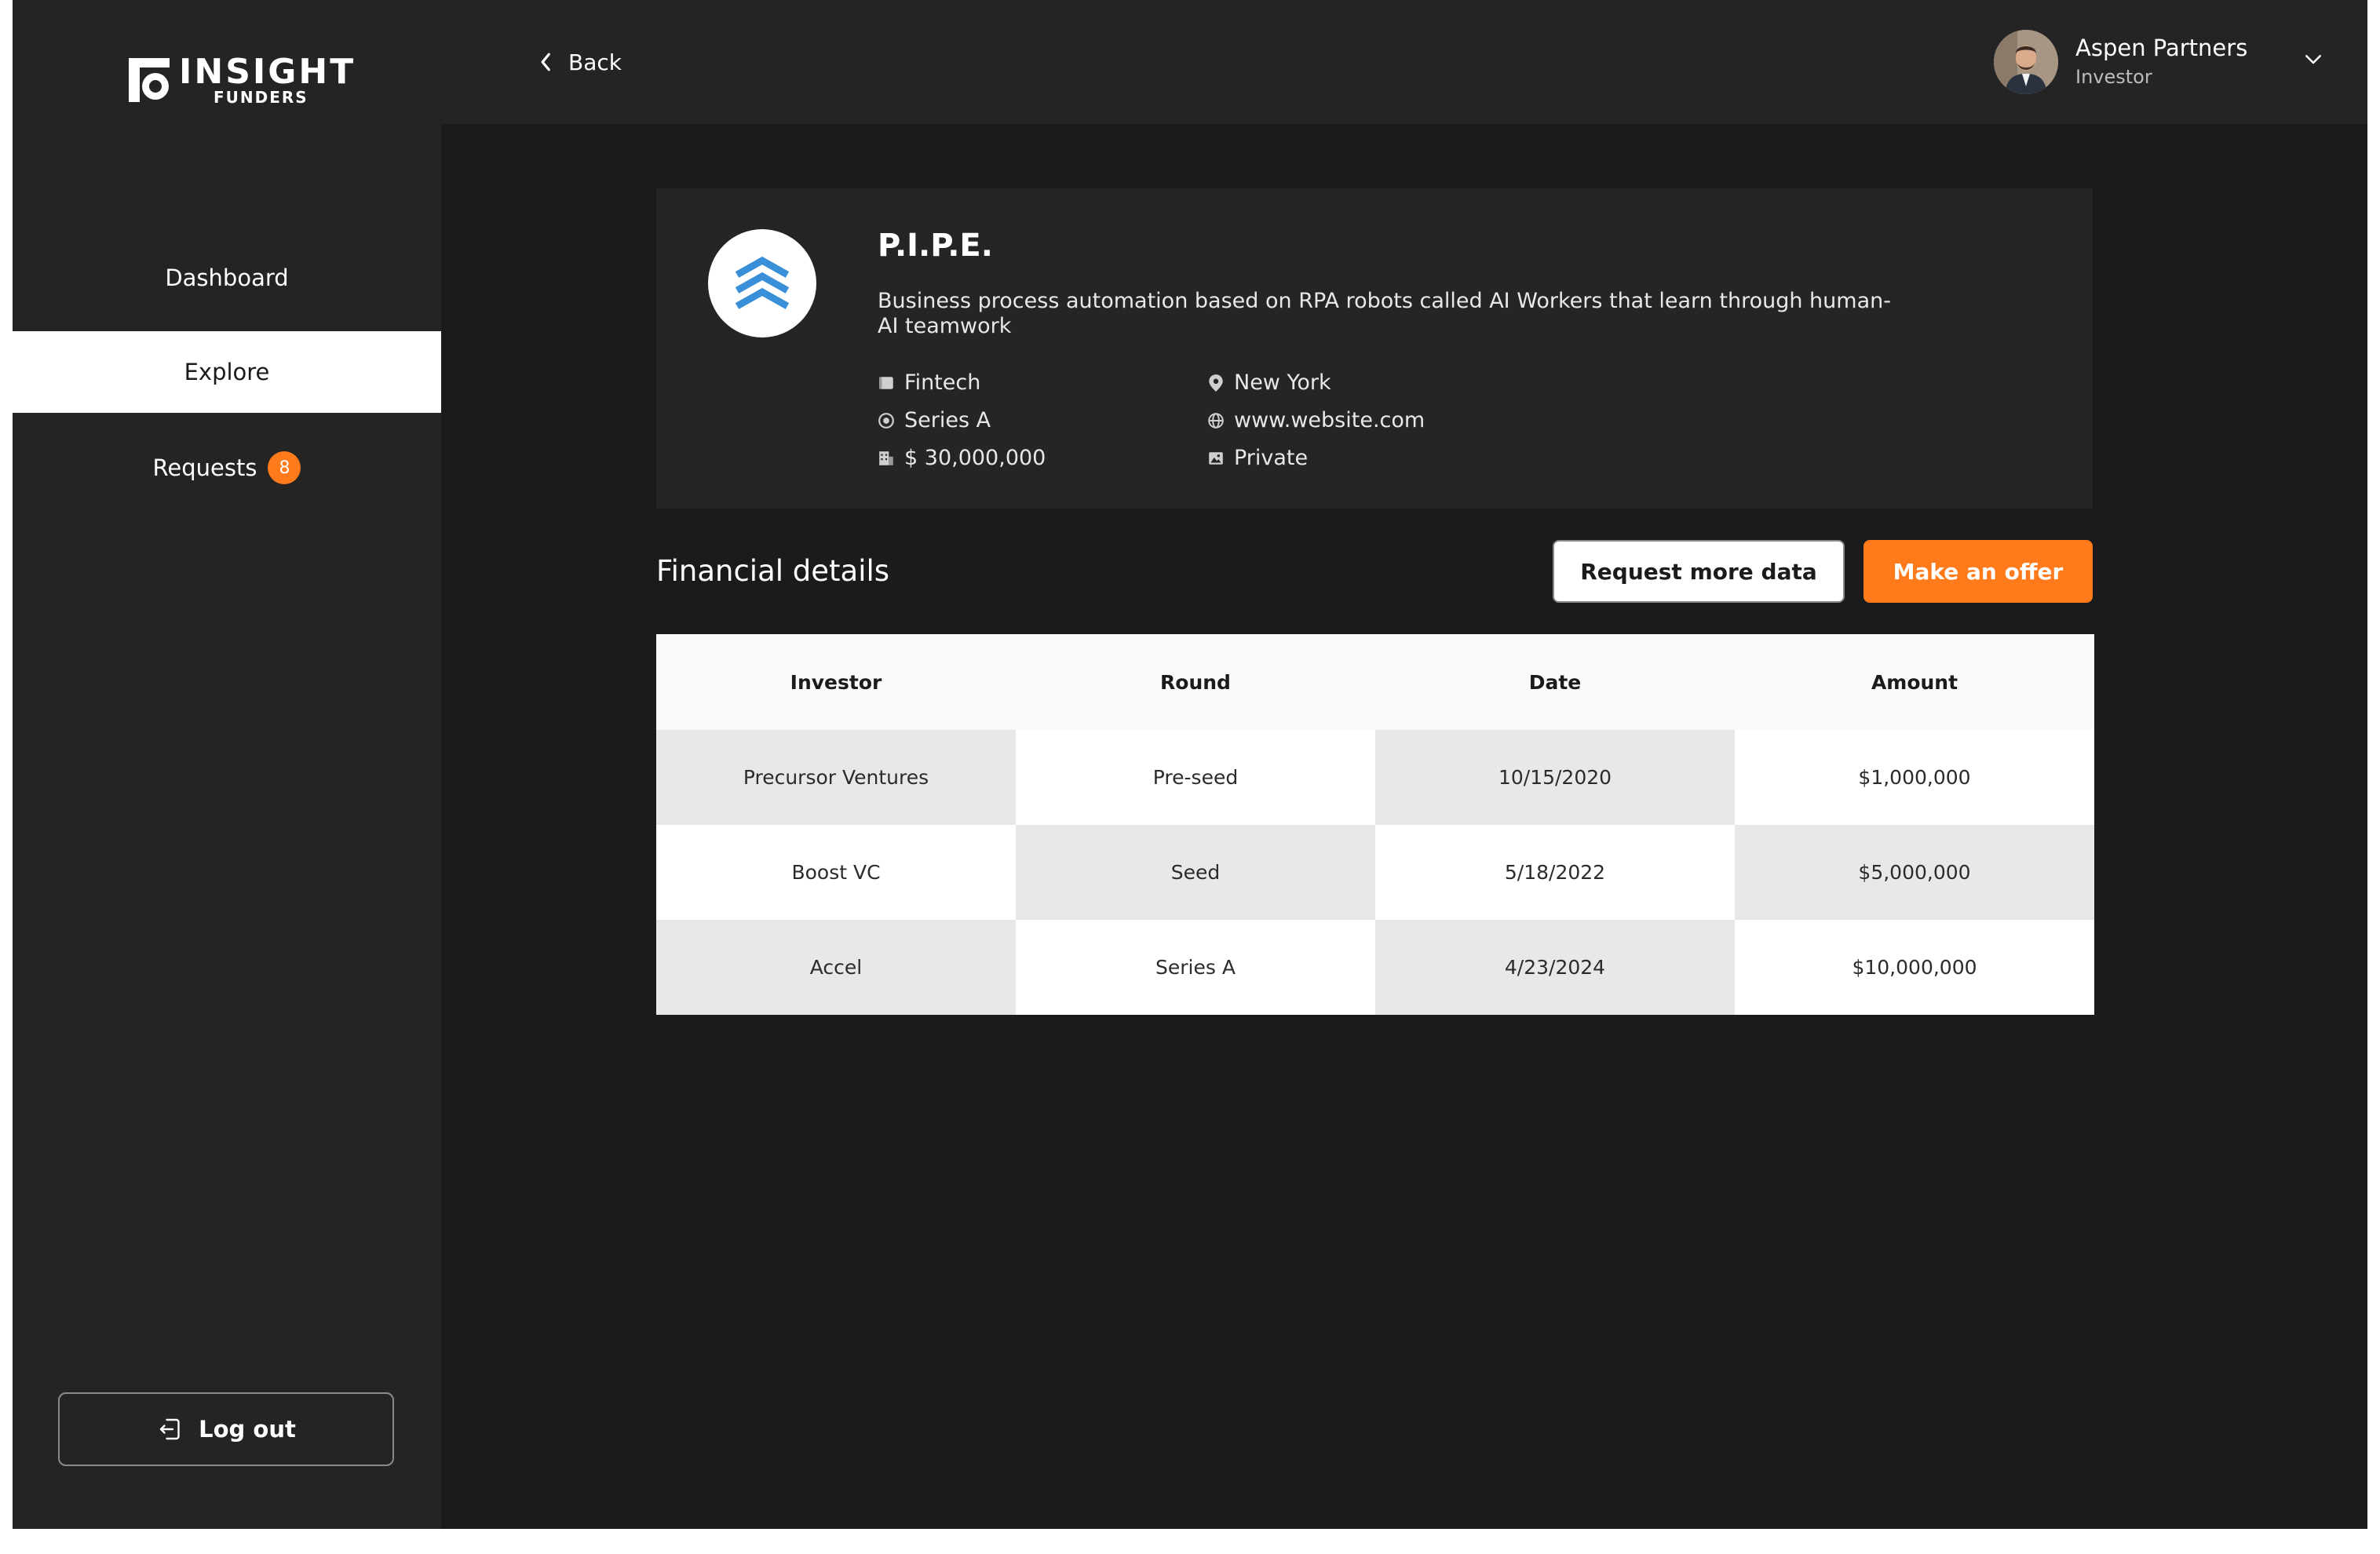 The image size is (2380, 1554). Describe the element at coordinates (836, 777) in the screenshot. I see `cell-investor: Precursor Ventures` at that location.